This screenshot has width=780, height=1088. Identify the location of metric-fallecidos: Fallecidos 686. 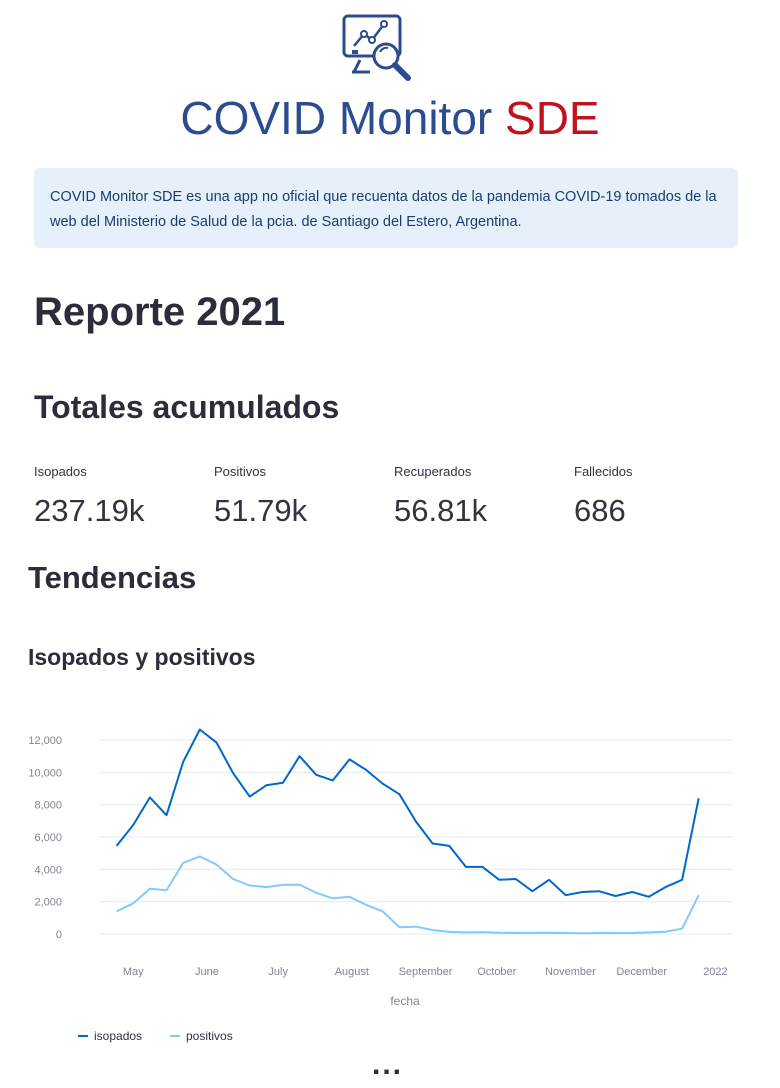
(603, 499).